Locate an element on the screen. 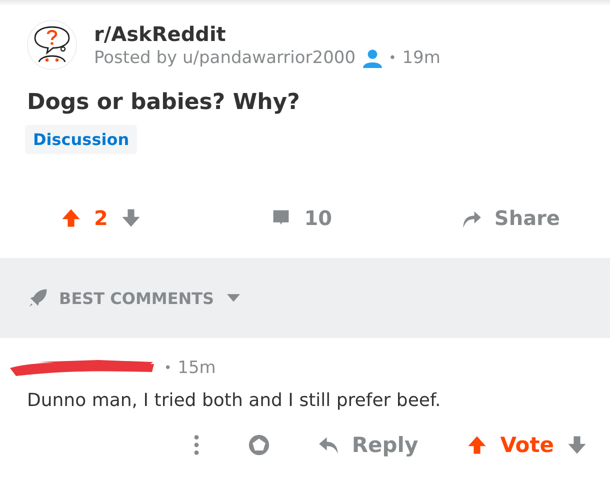 The height and width of the screenshot is (503, 610). comments-button: 10 is located at coordinates (301, 218).